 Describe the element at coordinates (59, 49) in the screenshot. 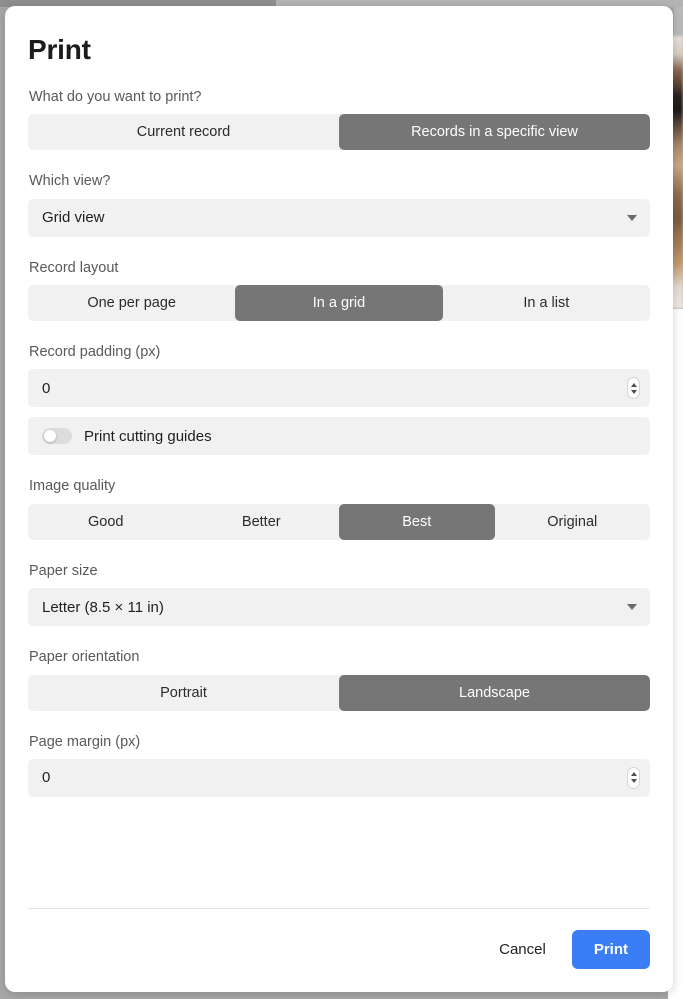

I see `page-title: Print` at that location.